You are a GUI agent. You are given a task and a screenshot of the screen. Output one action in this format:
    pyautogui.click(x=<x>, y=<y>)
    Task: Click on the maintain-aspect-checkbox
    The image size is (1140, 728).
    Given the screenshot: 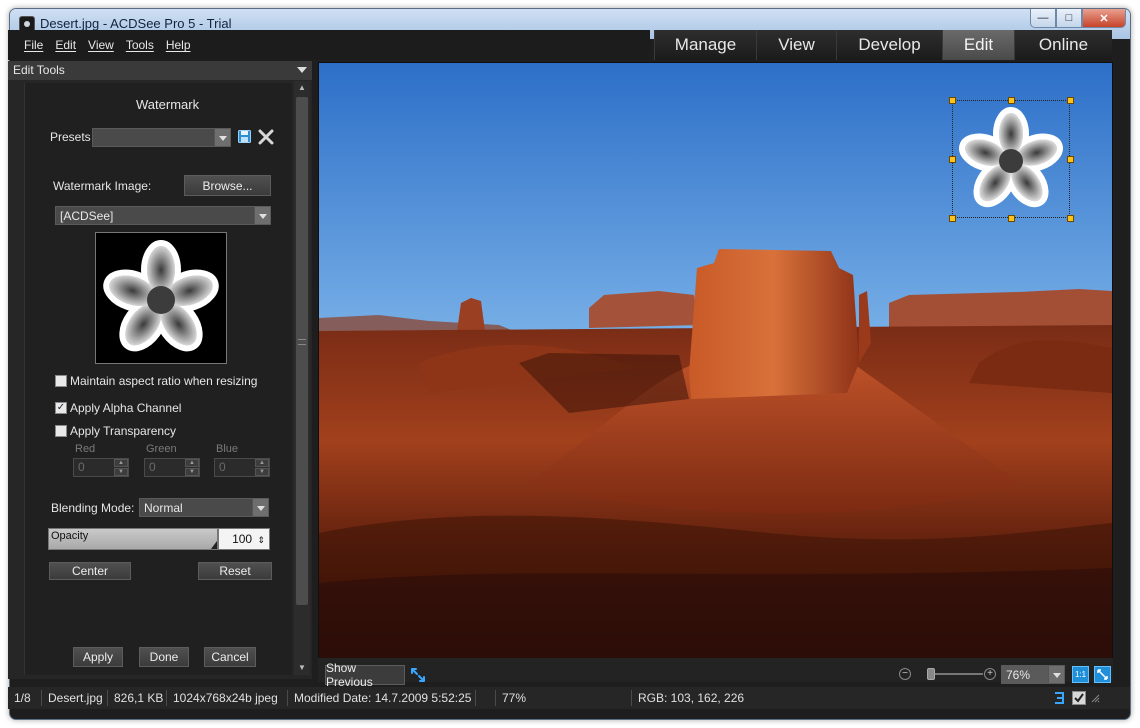 What is the action you would take?
    pyautogui.click(x=61, y=381)
    